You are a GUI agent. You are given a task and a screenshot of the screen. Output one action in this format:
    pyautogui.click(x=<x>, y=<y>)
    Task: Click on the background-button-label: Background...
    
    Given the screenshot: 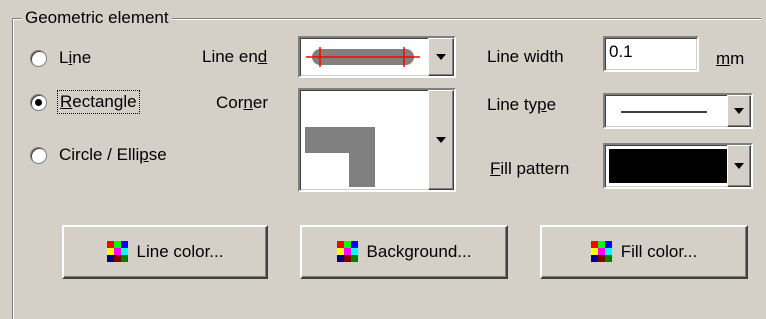 What is the action you would take?
    pyautogui.click(x=419, y=251)
    